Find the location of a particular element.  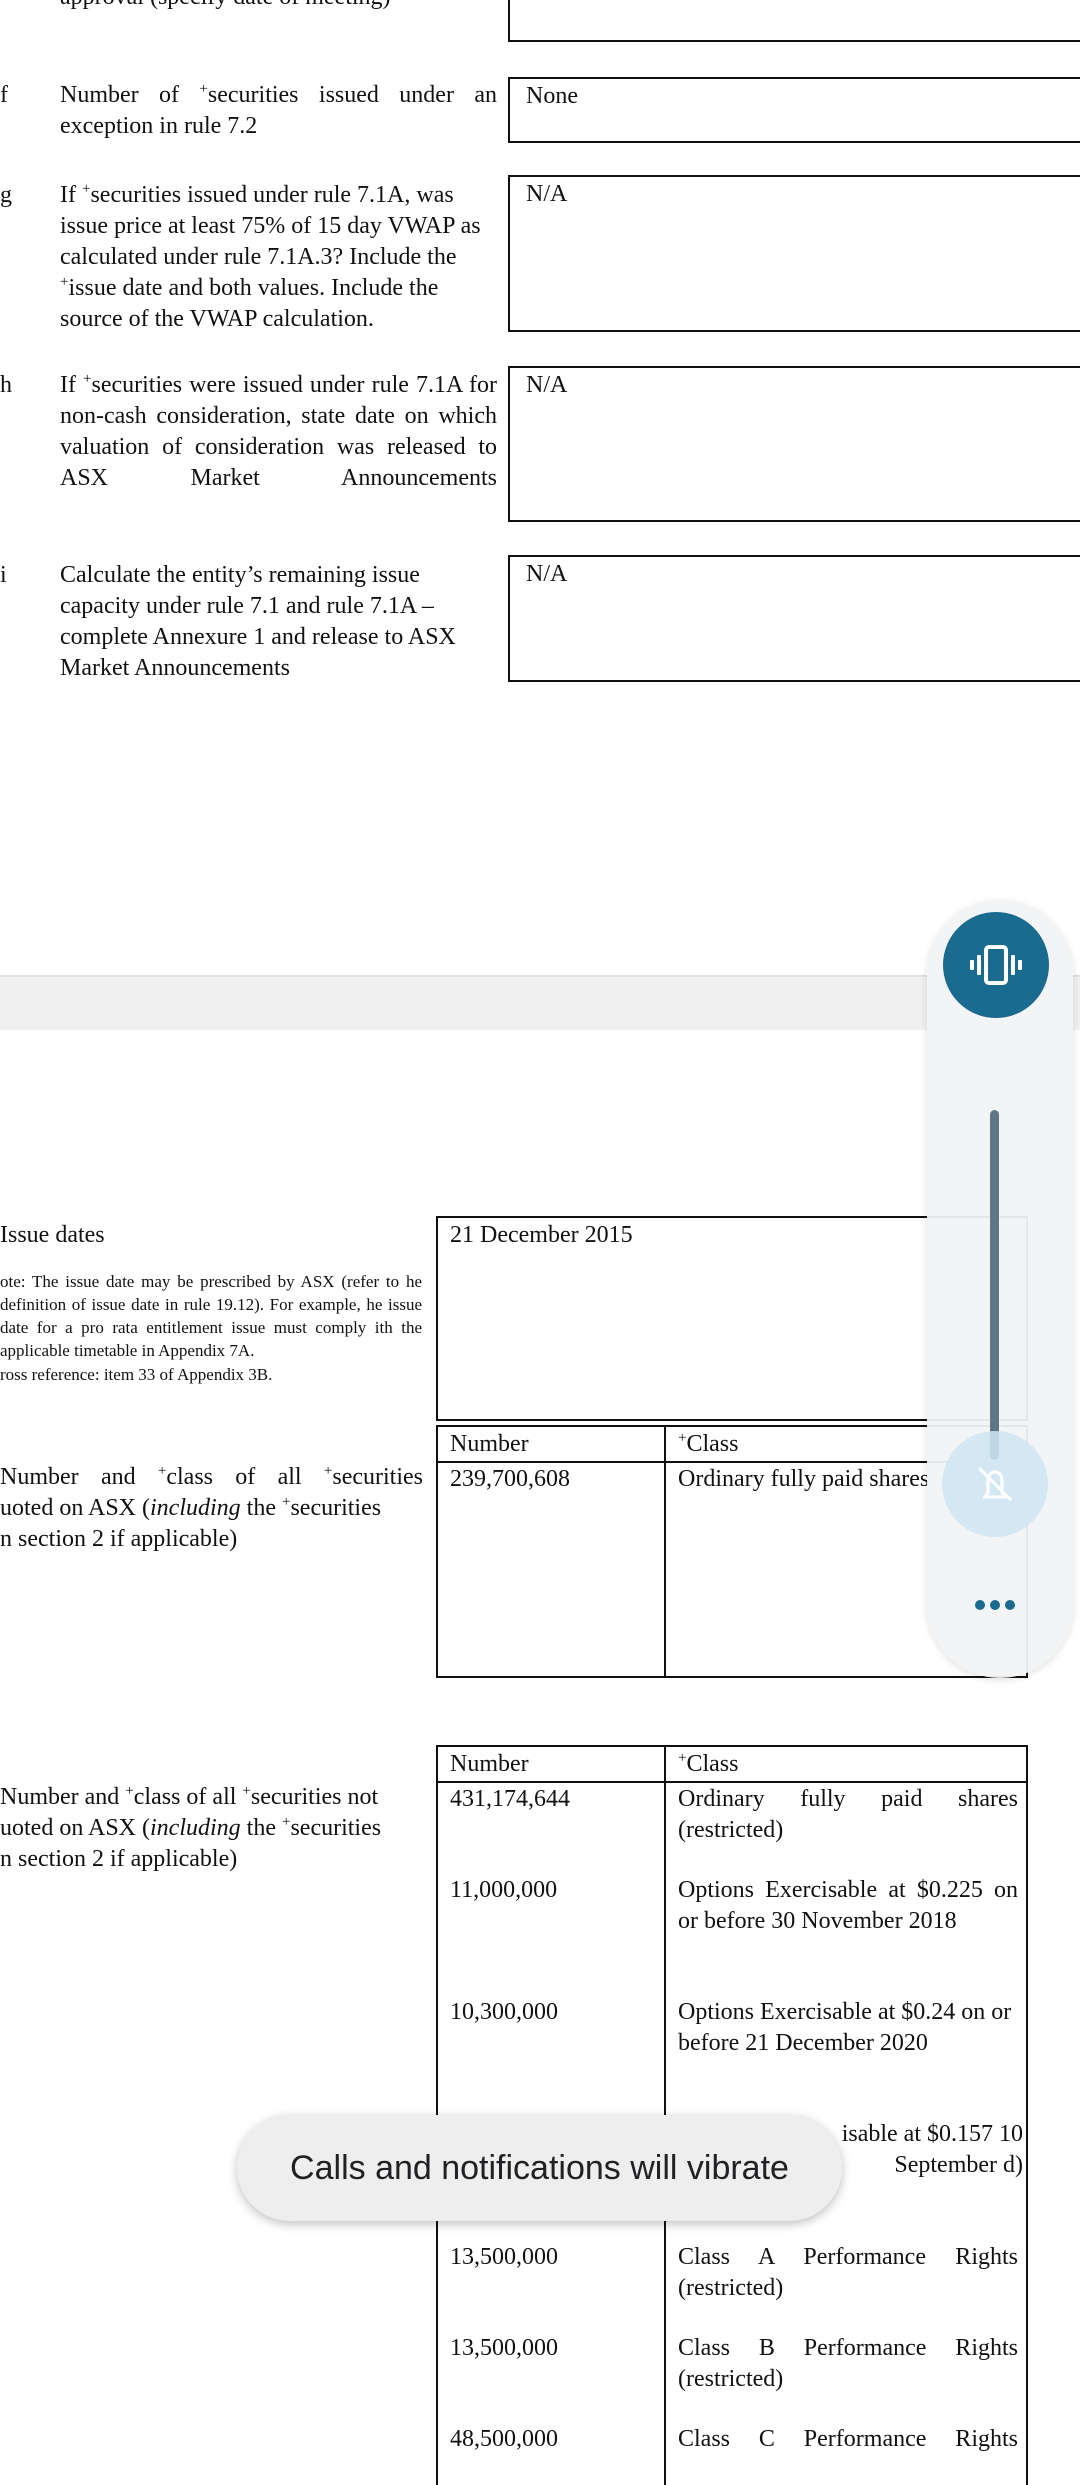

row-f-value: None is located at coordinates (552, 96).